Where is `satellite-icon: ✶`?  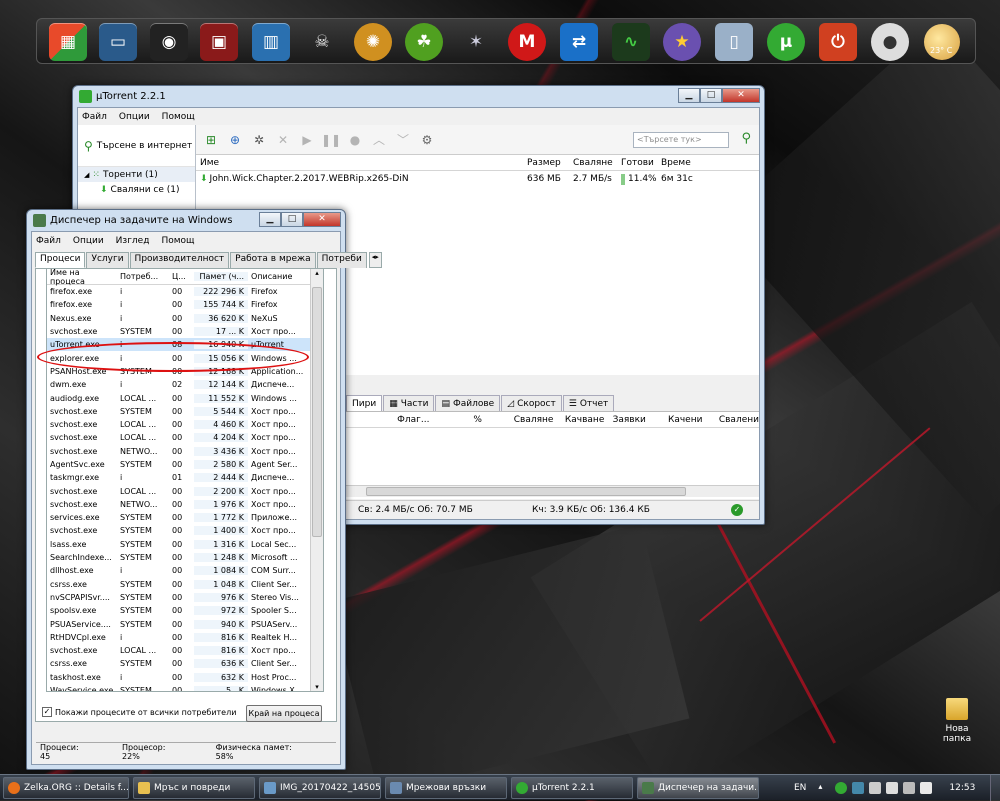 satellite-icon: ✶ is located at coordinates (476, 42).